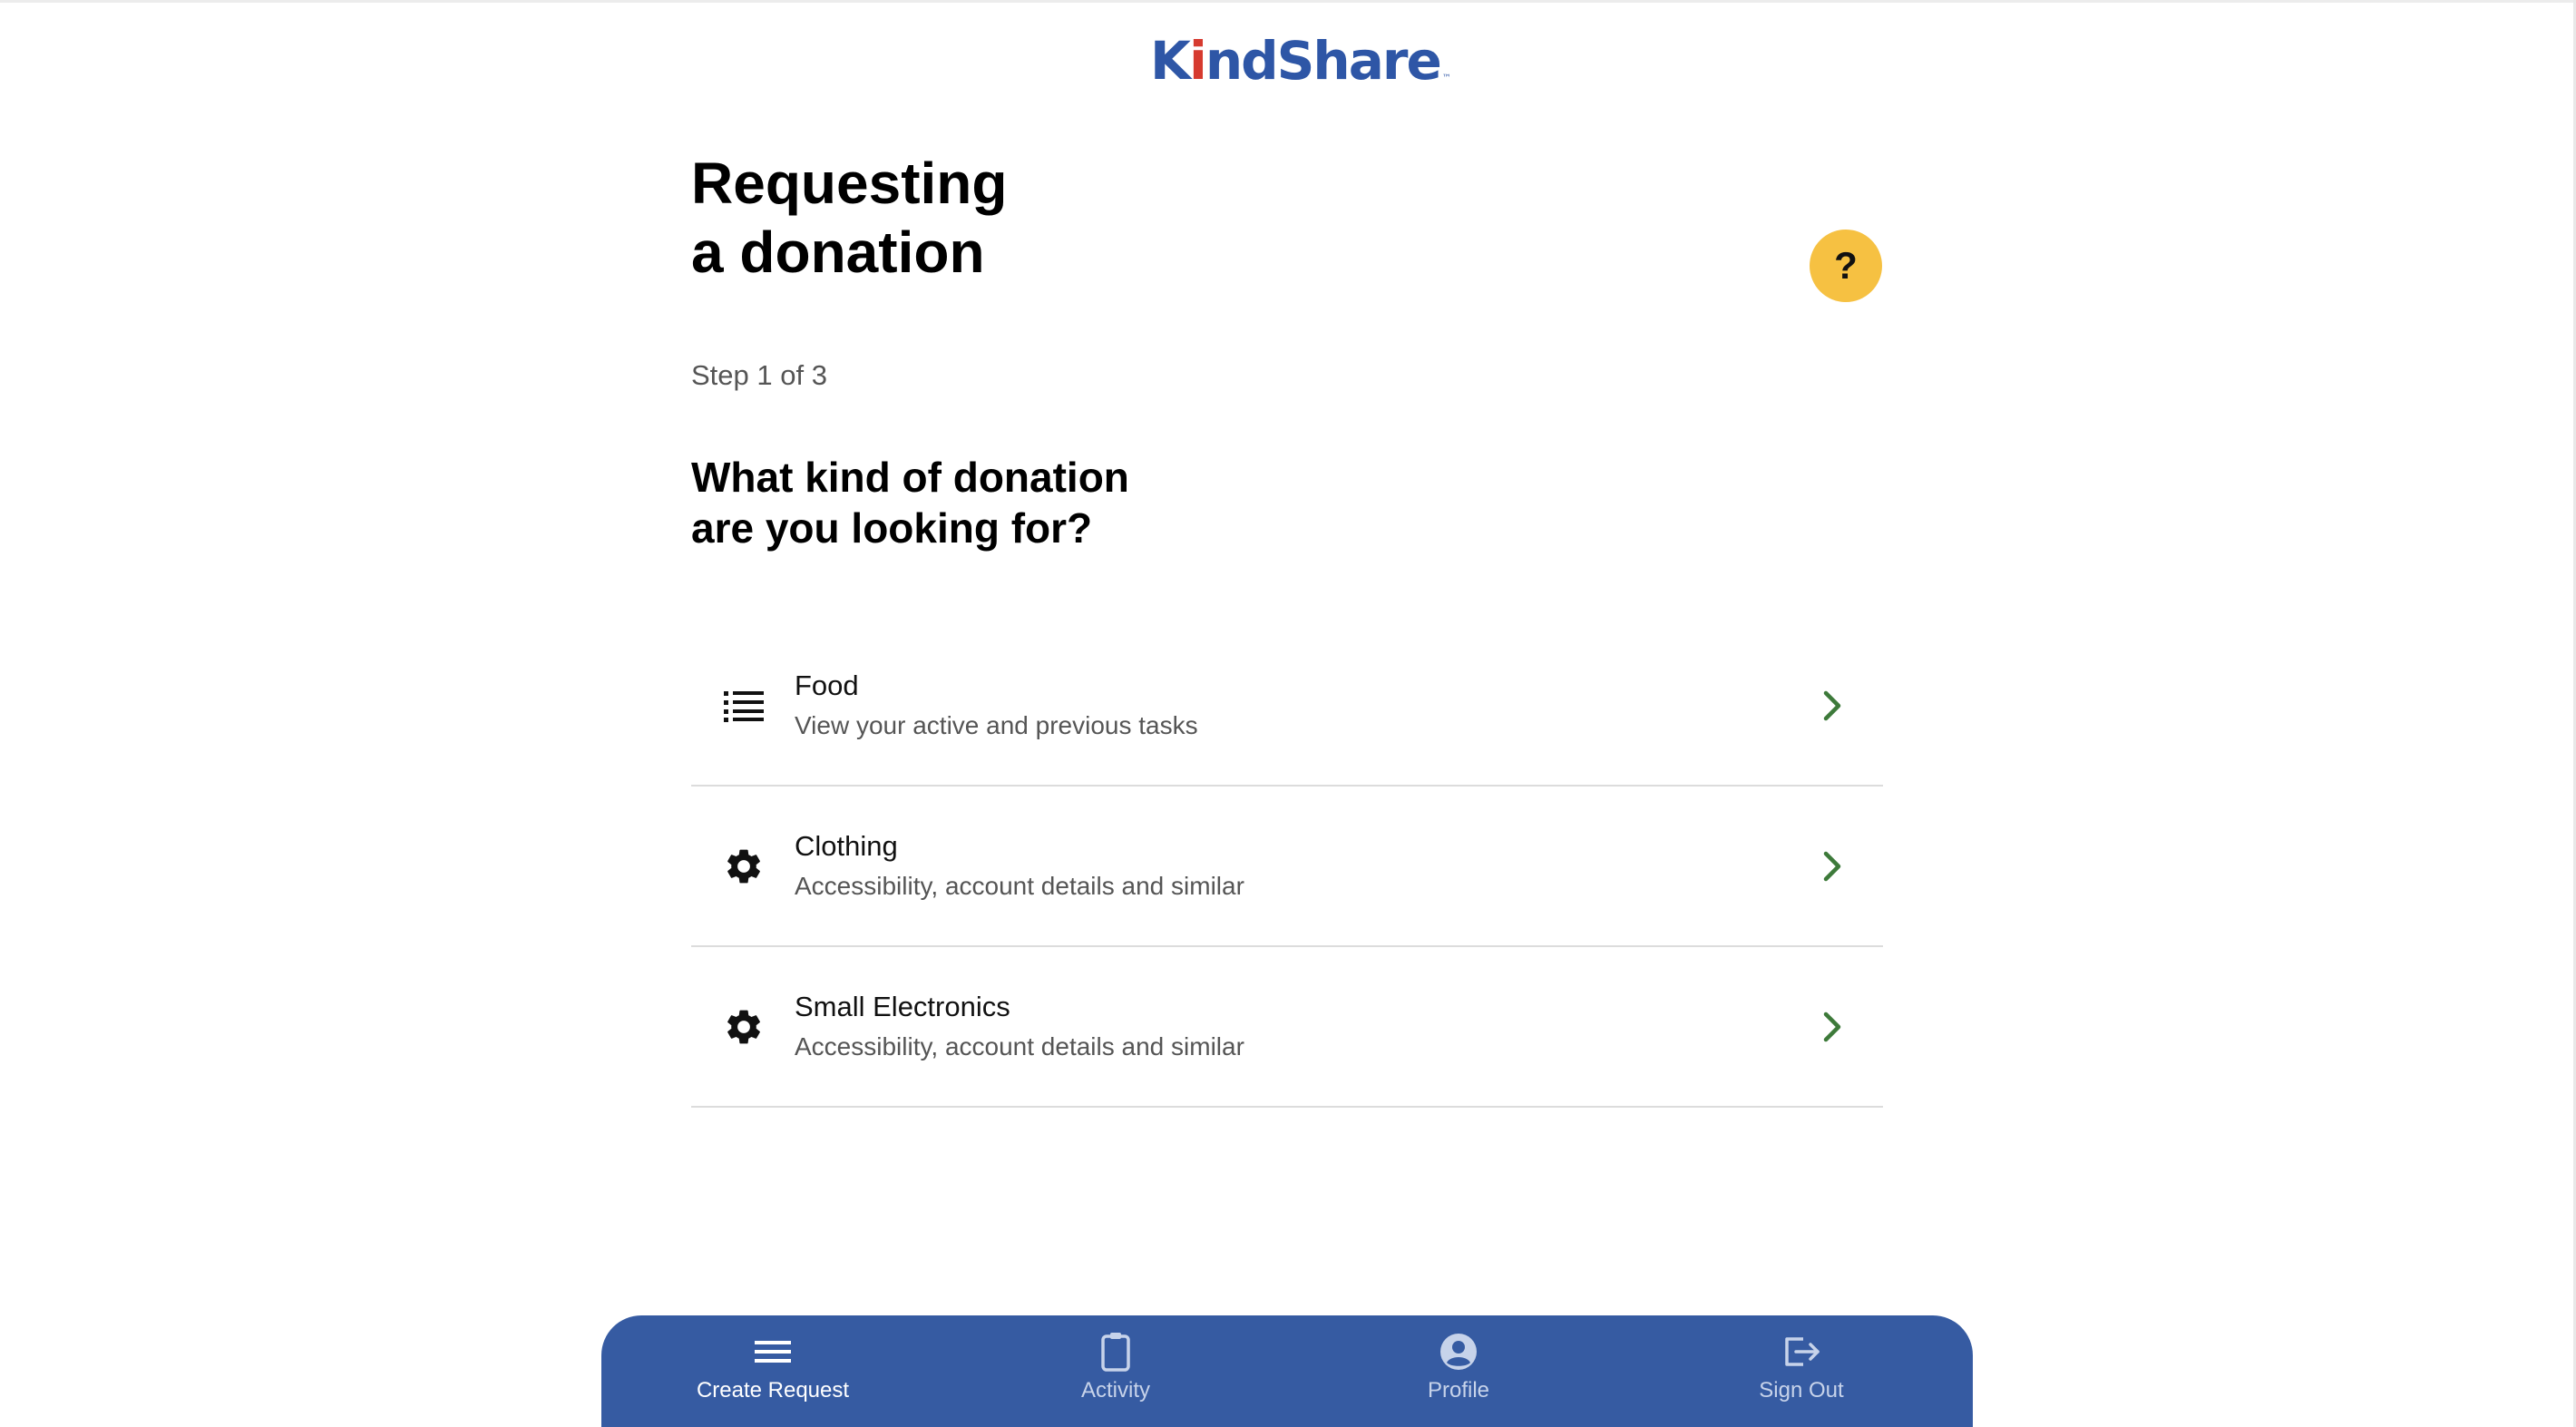 The height and width of the screenshot is (1427, 2576). I want to click on logo-trademark: ™, so click(1446, 78).